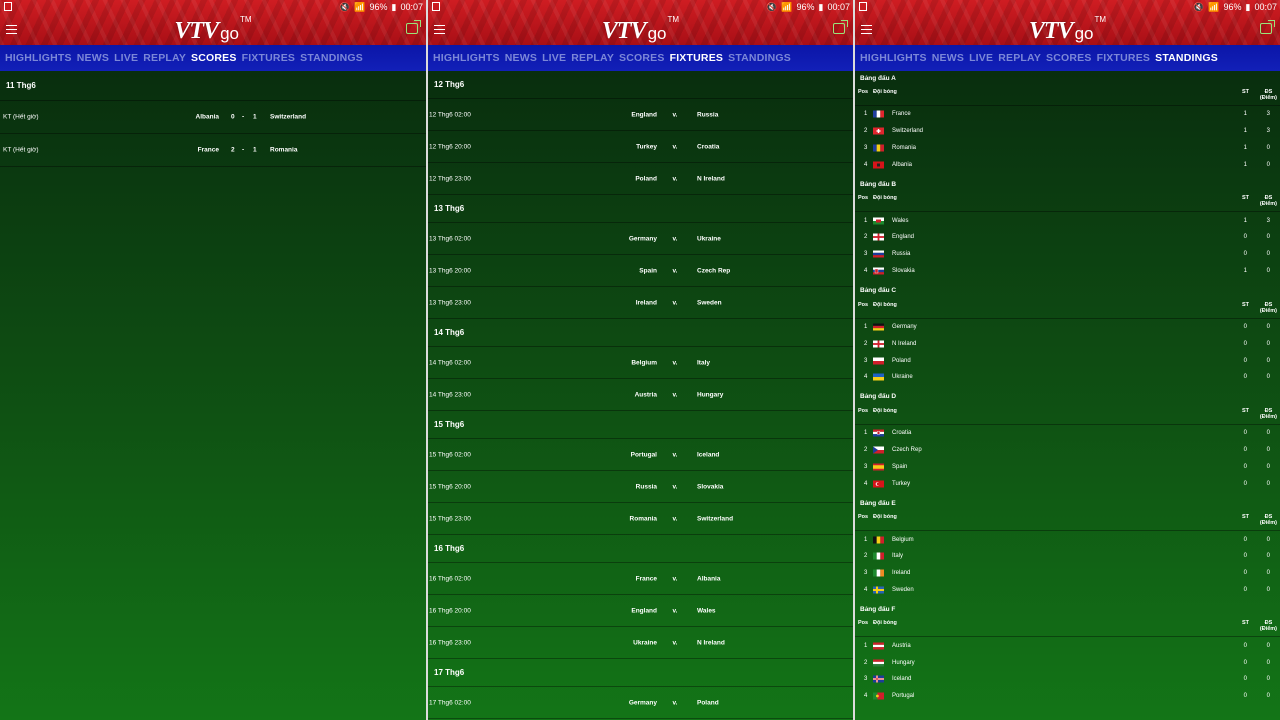 Image resolution: width=1280 pixels, height=720 pixels. I want to click on fixture-row: 15 Thg6 02:00 Portugal v. Iceland, so click(640, 455).